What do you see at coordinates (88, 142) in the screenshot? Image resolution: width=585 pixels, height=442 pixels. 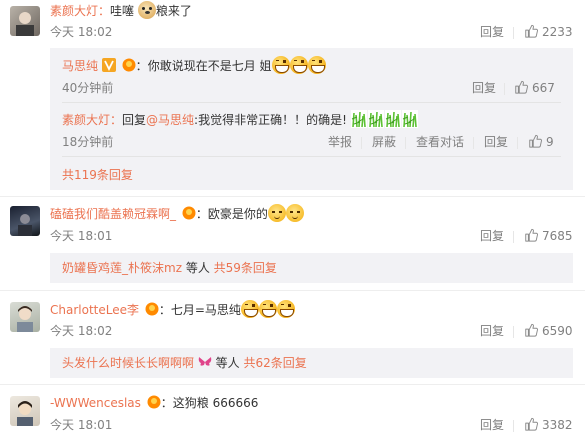 I see `timestamp: 18分钟前` at bounding box center [88, 142].